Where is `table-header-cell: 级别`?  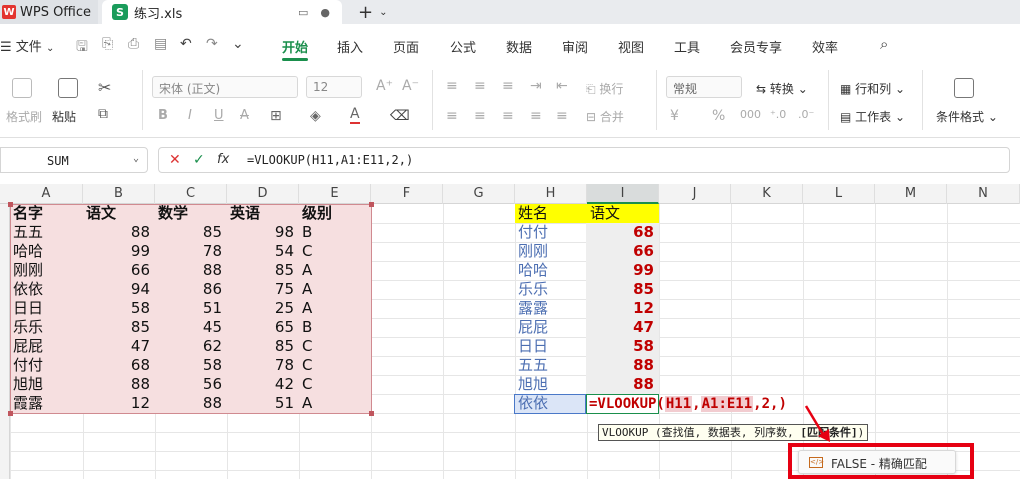 table-header-cell: 级别 is located at coordinates (335, 213).